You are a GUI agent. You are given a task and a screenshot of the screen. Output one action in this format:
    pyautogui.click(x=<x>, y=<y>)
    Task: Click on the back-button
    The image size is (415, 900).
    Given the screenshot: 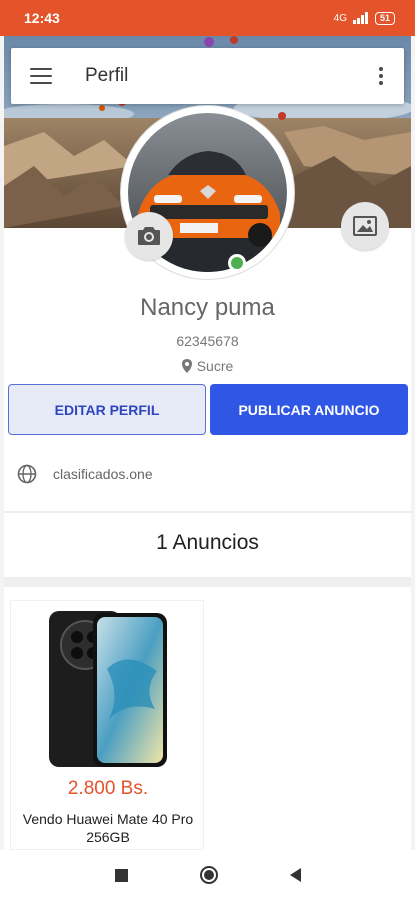 What is the action you would take?
    pyautogui.click(x=295, y=875)
    